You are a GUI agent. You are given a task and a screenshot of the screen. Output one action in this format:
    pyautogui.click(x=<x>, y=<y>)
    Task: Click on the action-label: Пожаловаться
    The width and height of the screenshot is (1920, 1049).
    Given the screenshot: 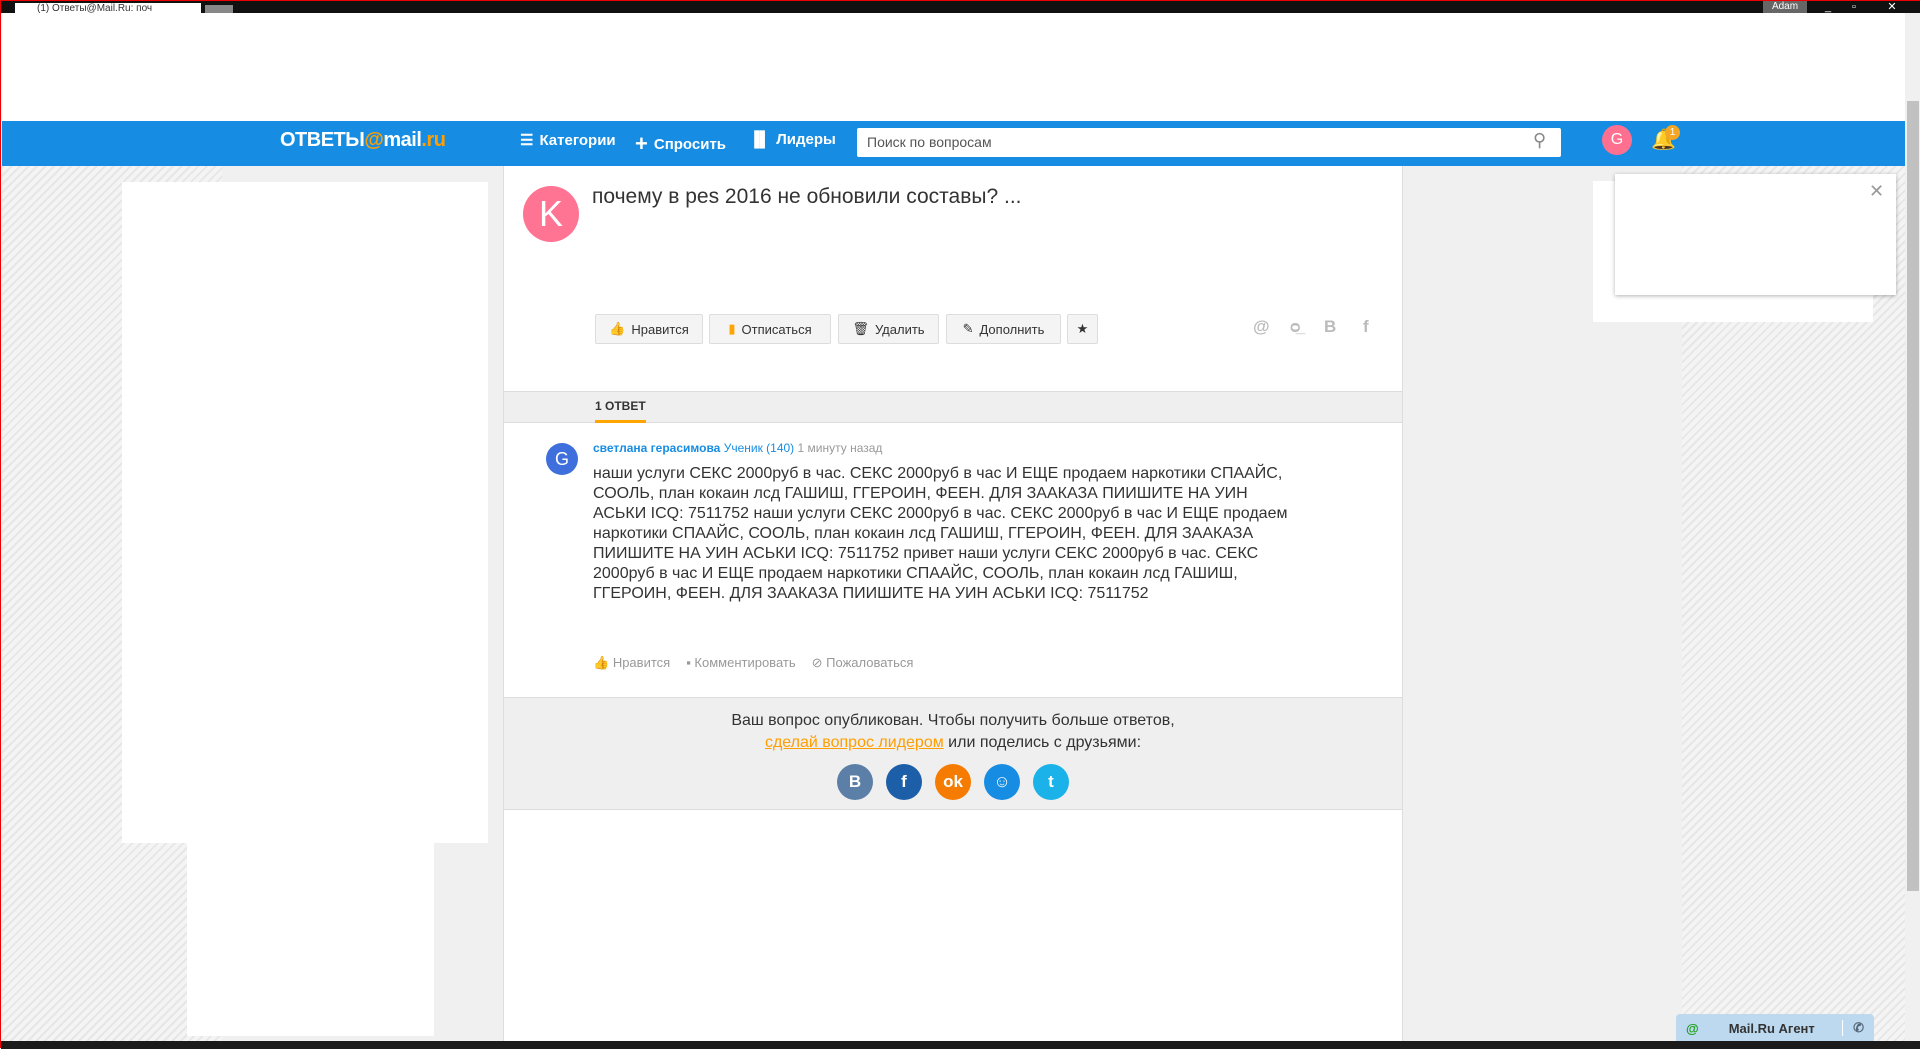 What is the action you would take?
    pyautogui.click(x=870, y=662)
    